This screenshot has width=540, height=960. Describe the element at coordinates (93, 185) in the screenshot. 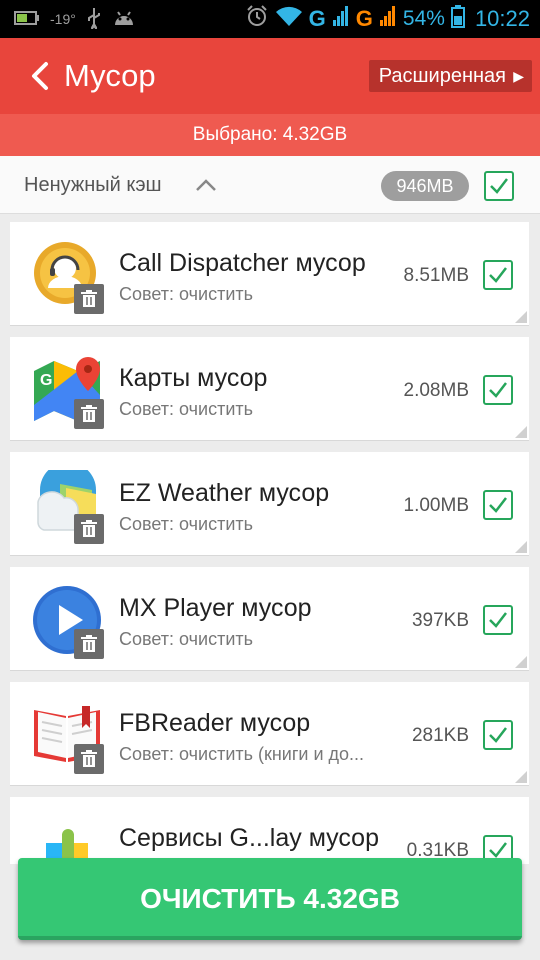

I see `section-label: Ненужный кэш` at that location.